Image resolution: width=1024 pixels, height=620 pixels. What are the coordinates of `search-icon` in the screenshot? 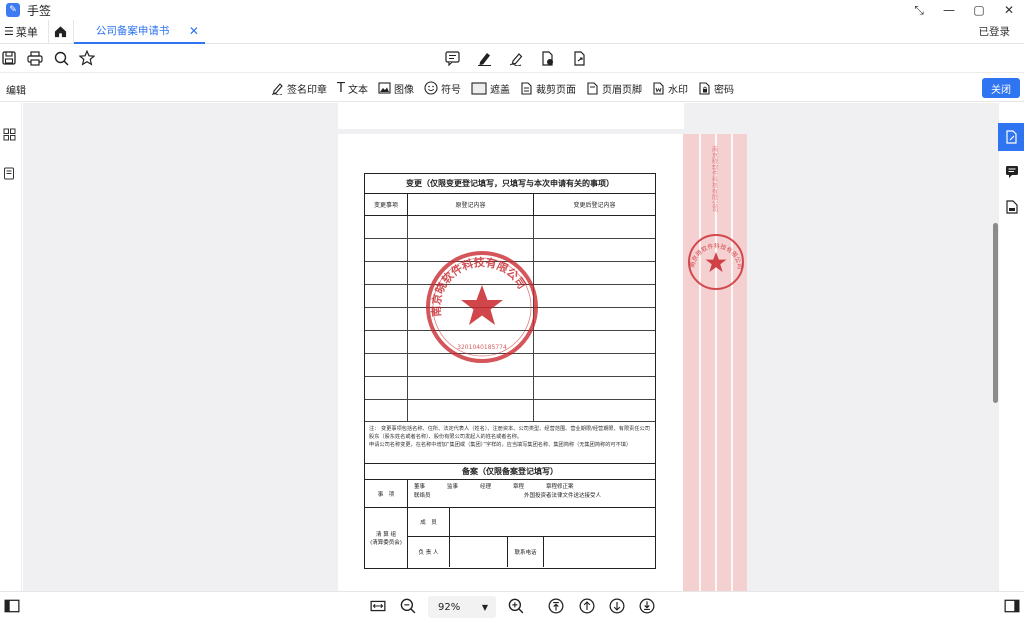 It's located at (61, 58).